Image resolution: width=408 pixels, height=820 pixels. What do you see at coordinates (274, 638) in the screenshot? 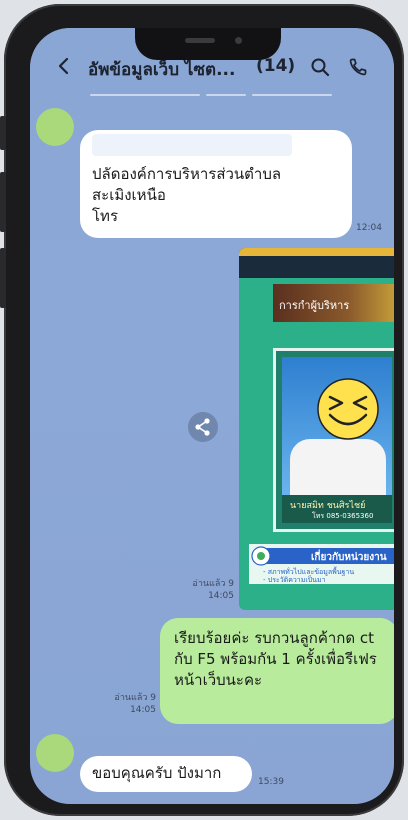
I see `message-line: เรียบร้อยค่ะ รบกวนลูกค้ากด ct` at bounding box center [274, 638].